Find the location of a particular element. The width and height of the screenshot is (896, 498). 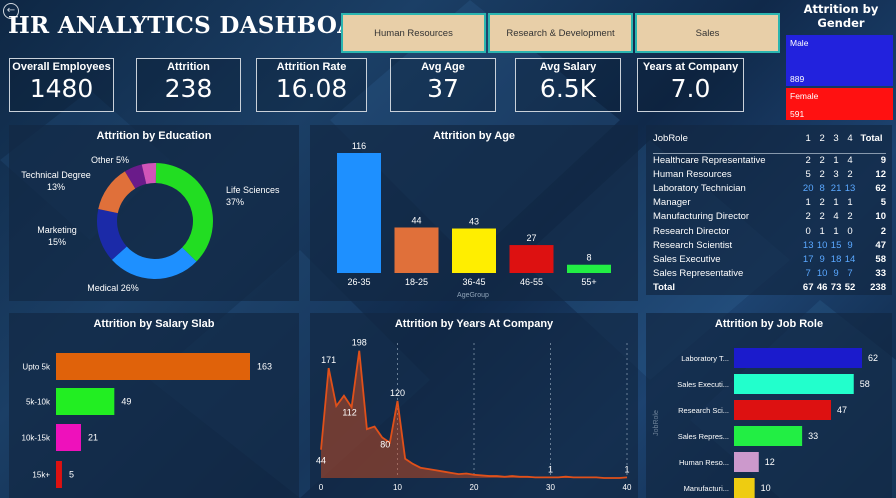

matrix-cell: 14 is located at coordinates (850, 259).